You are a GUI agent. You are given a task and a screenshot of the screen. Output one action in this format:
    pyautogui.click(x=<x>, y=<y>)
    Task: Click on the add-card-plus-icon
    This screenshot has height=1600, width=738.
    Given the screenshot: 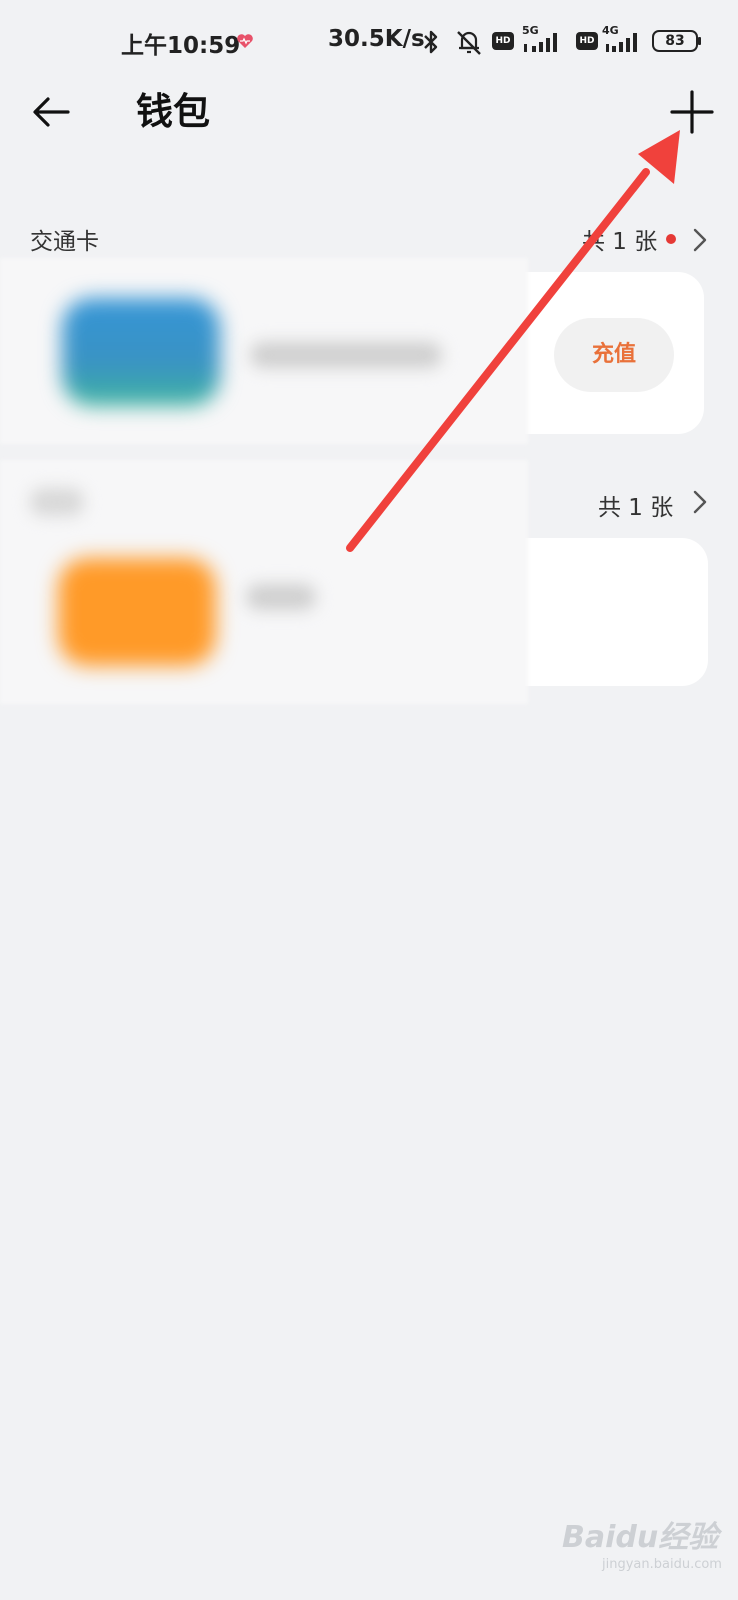 What is the action you would take?
    pyautogui.click(x=692, y=112)
    